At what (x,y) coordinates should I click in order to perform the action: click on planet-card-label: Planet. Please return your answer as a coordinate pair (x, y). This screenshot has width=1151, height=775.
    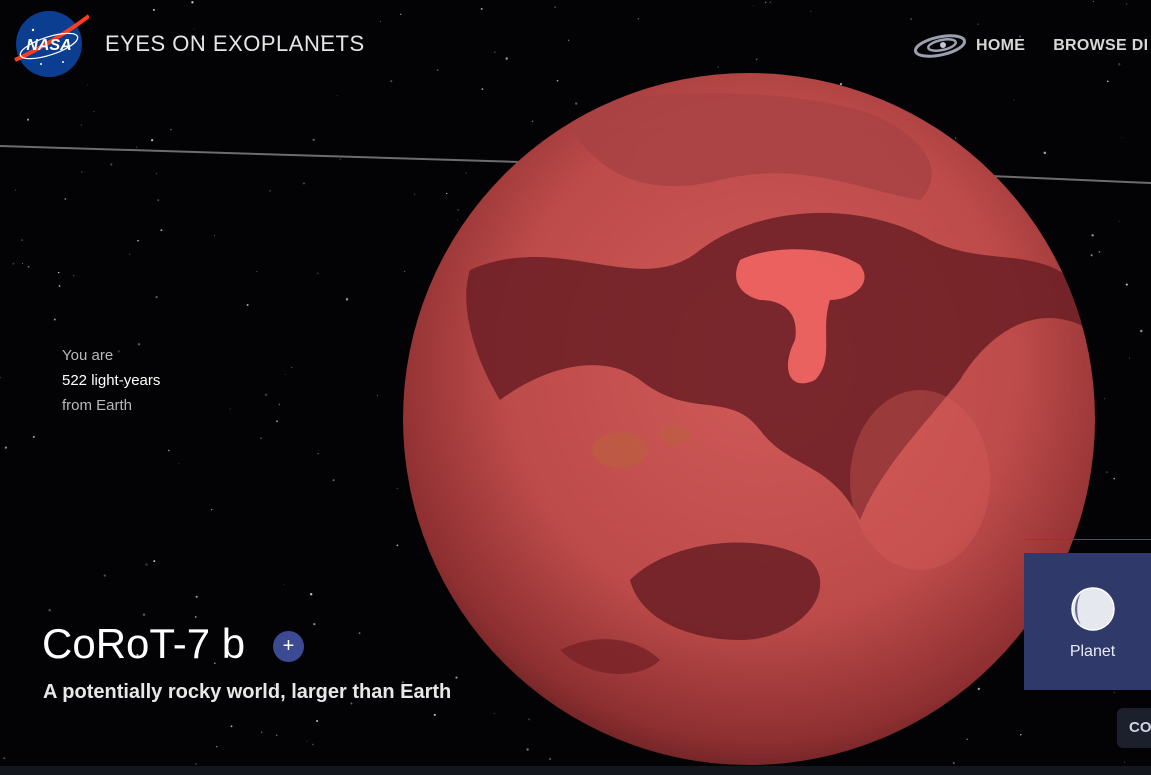
    Looking at the image, I should click on (1092, 651).